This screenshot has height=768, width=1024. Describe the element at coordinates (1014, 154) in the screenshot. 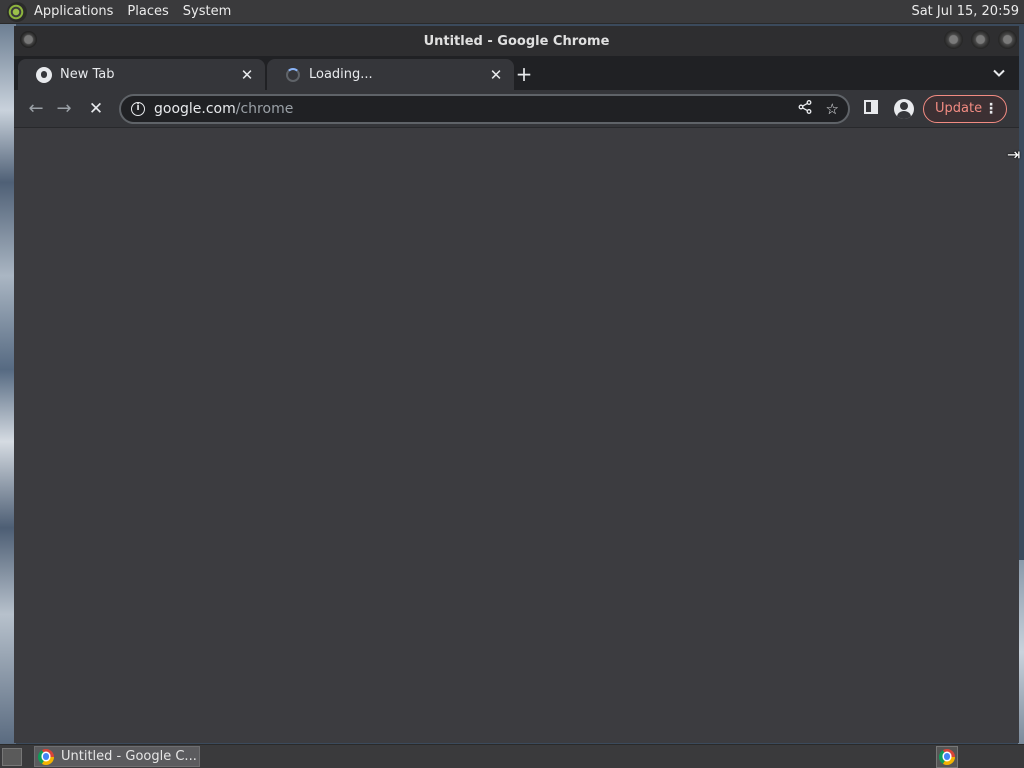

I see `resize-cursor-icon: ⇥` at that location.